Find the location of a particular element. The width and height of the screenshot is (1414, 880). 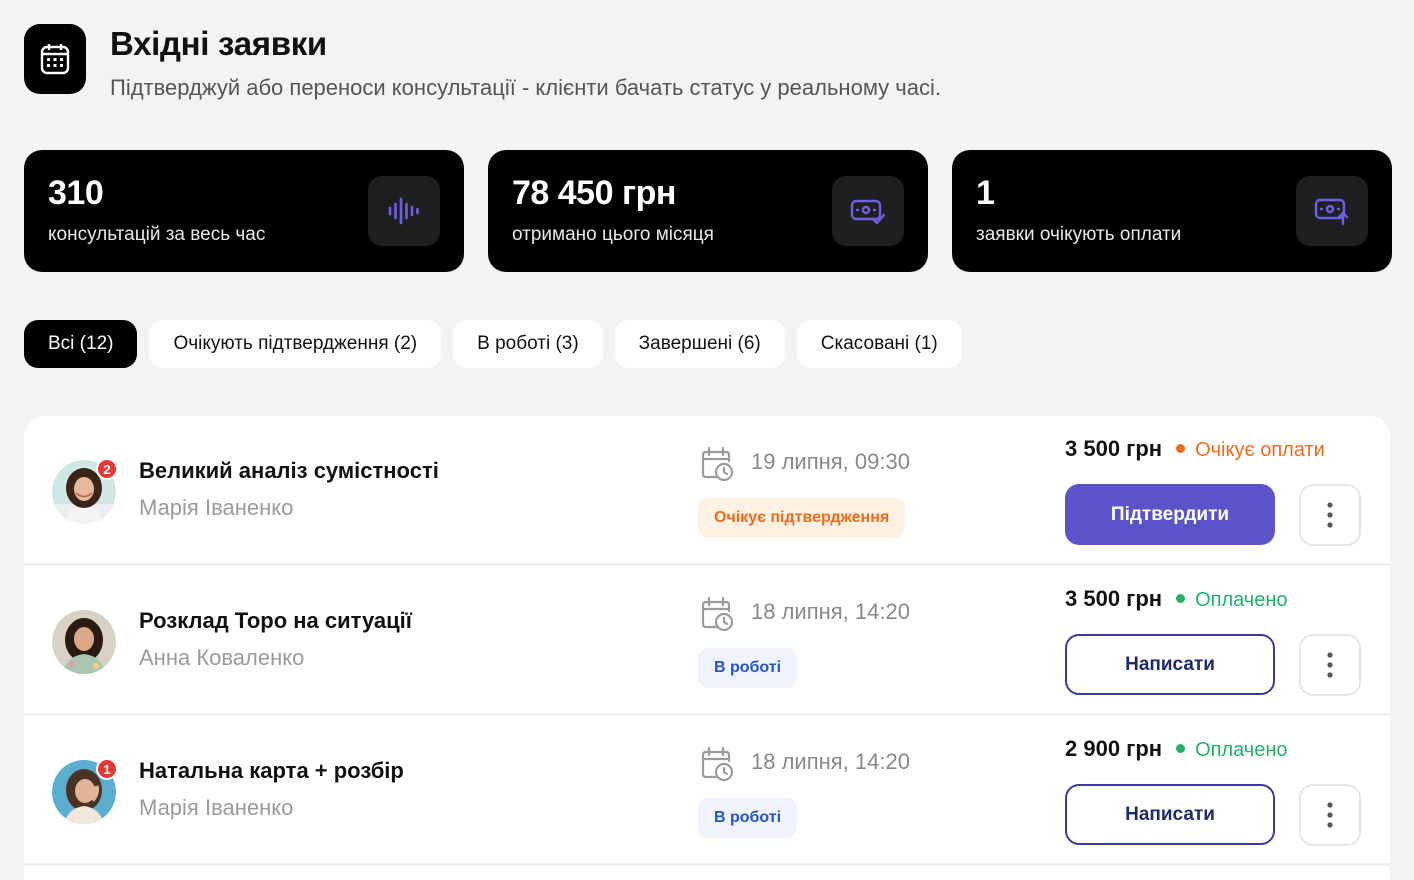

price-line: 3 500 грн Очікує оплати is located at coordinates (1195, 449).